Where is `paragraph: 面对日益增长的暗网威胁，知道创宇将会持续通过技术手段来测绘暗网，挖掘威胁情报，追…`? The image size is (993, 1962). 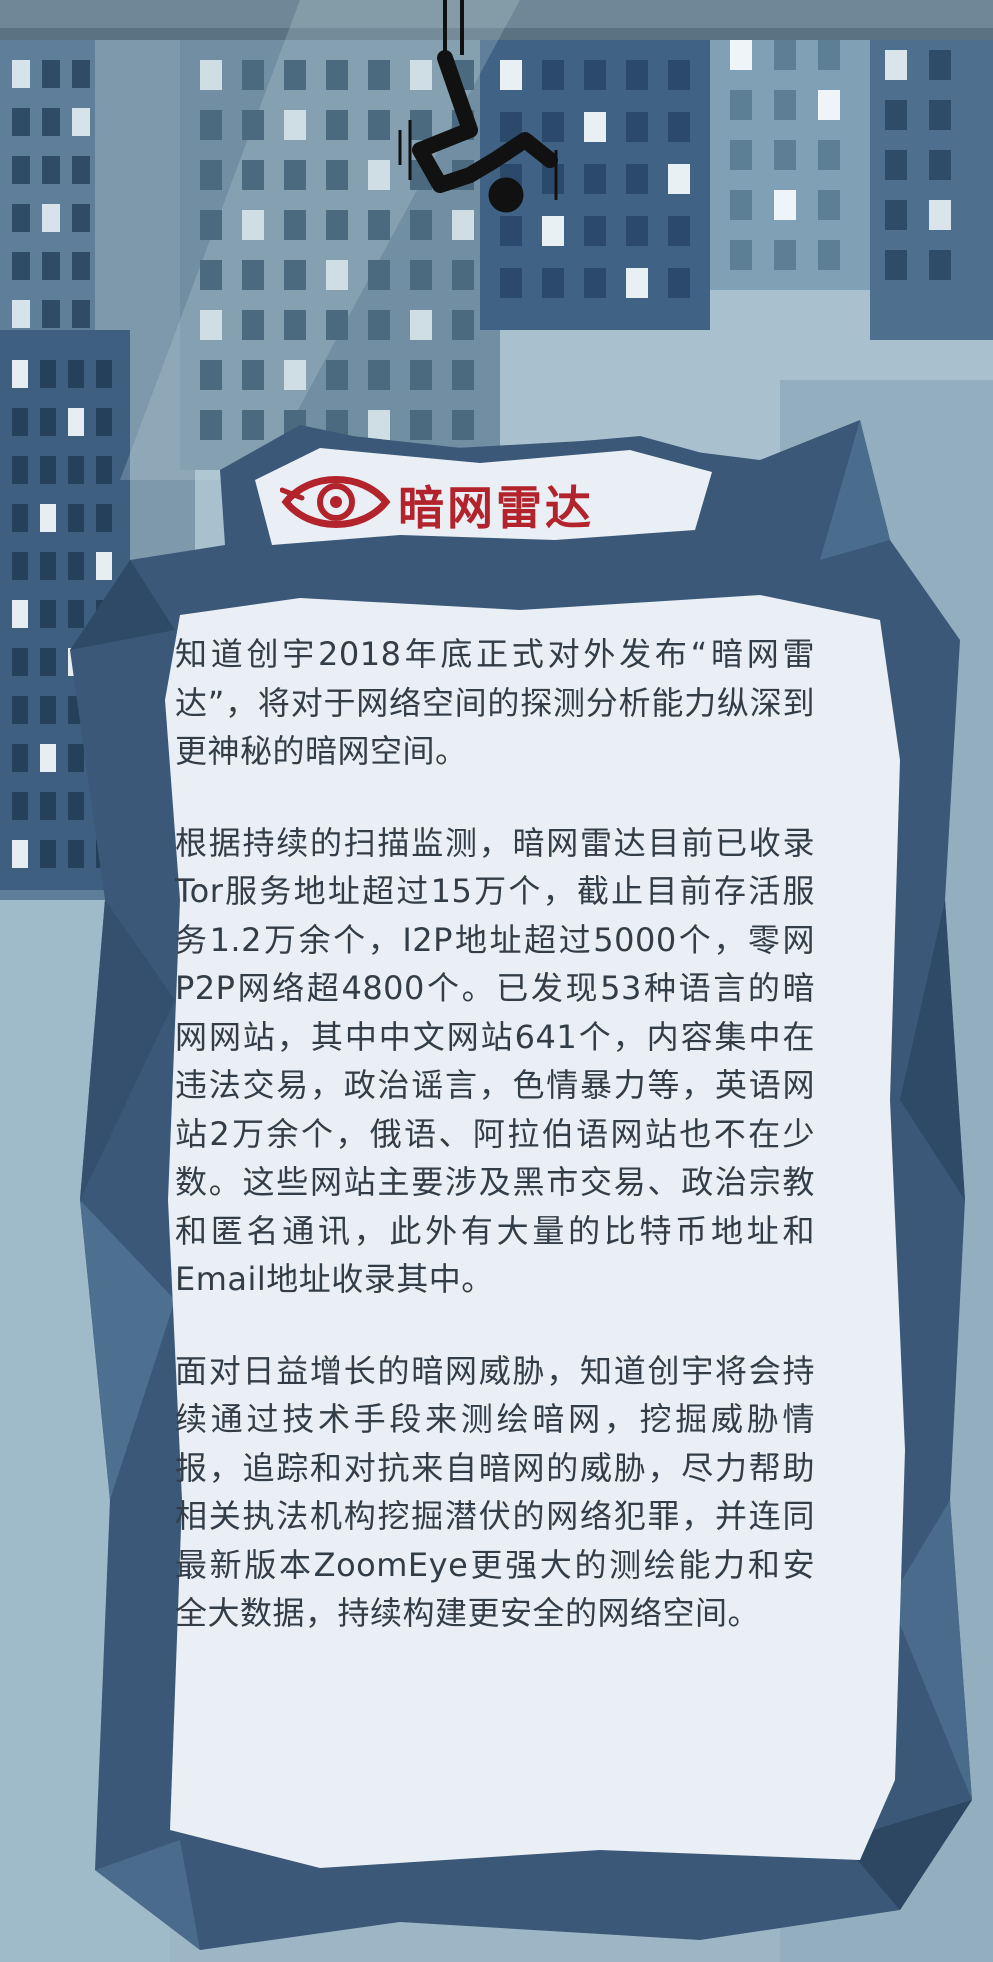 paragraph: 面对日益增长的暗网威胁，知道创宇将会持续通过技术手段来测绘暗网，挖掘威胁情报，追… is located at coordinates (495, 1492).